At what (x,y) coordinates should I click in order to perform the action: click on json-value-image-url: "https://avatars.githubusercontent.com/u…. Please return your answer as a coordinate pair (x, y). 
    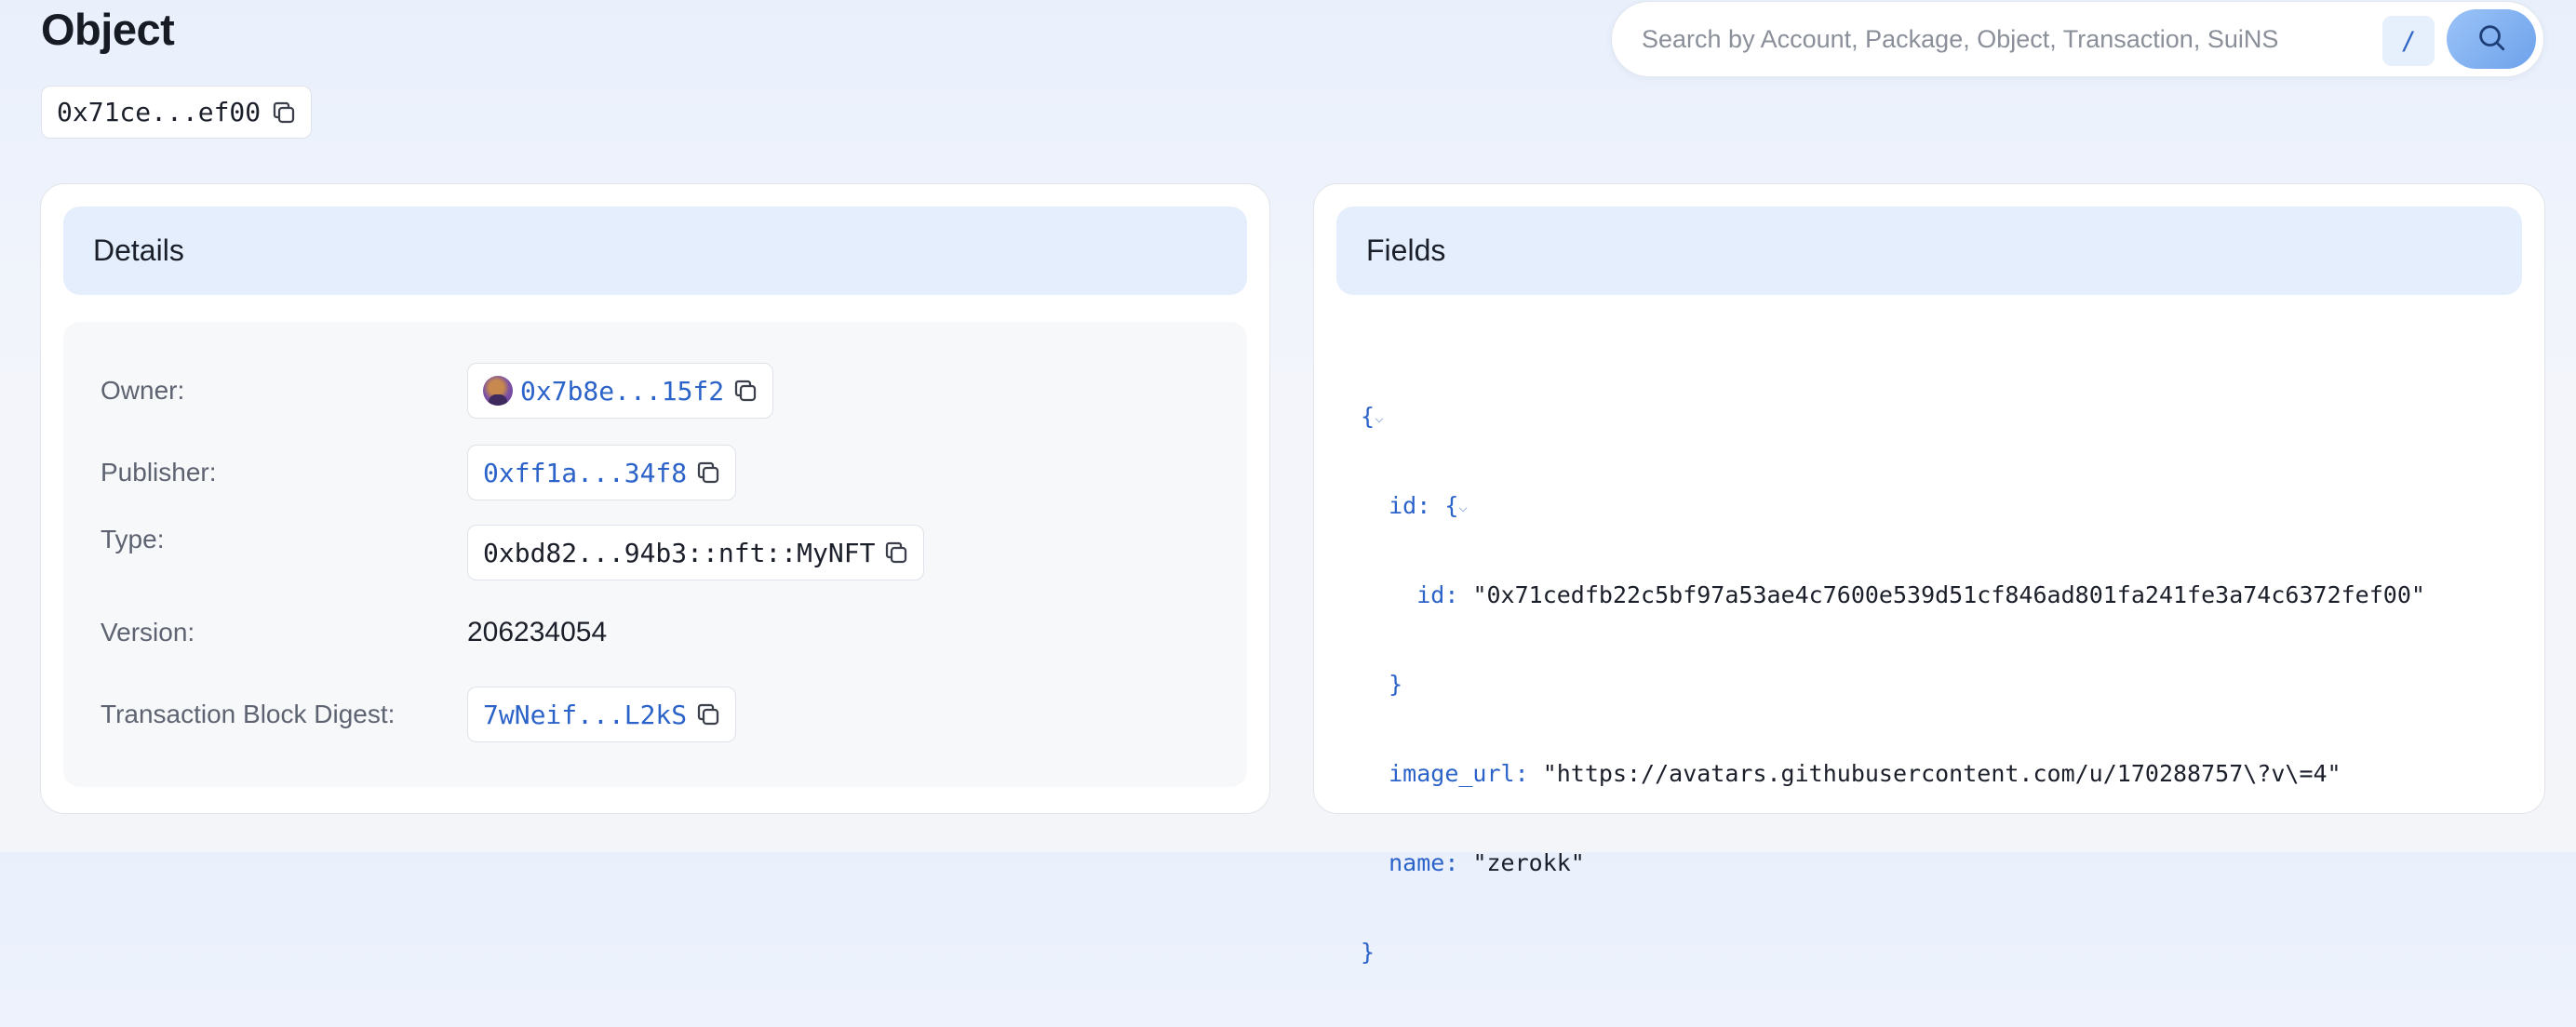
    Looking at the image, I should click on (1941, 773).